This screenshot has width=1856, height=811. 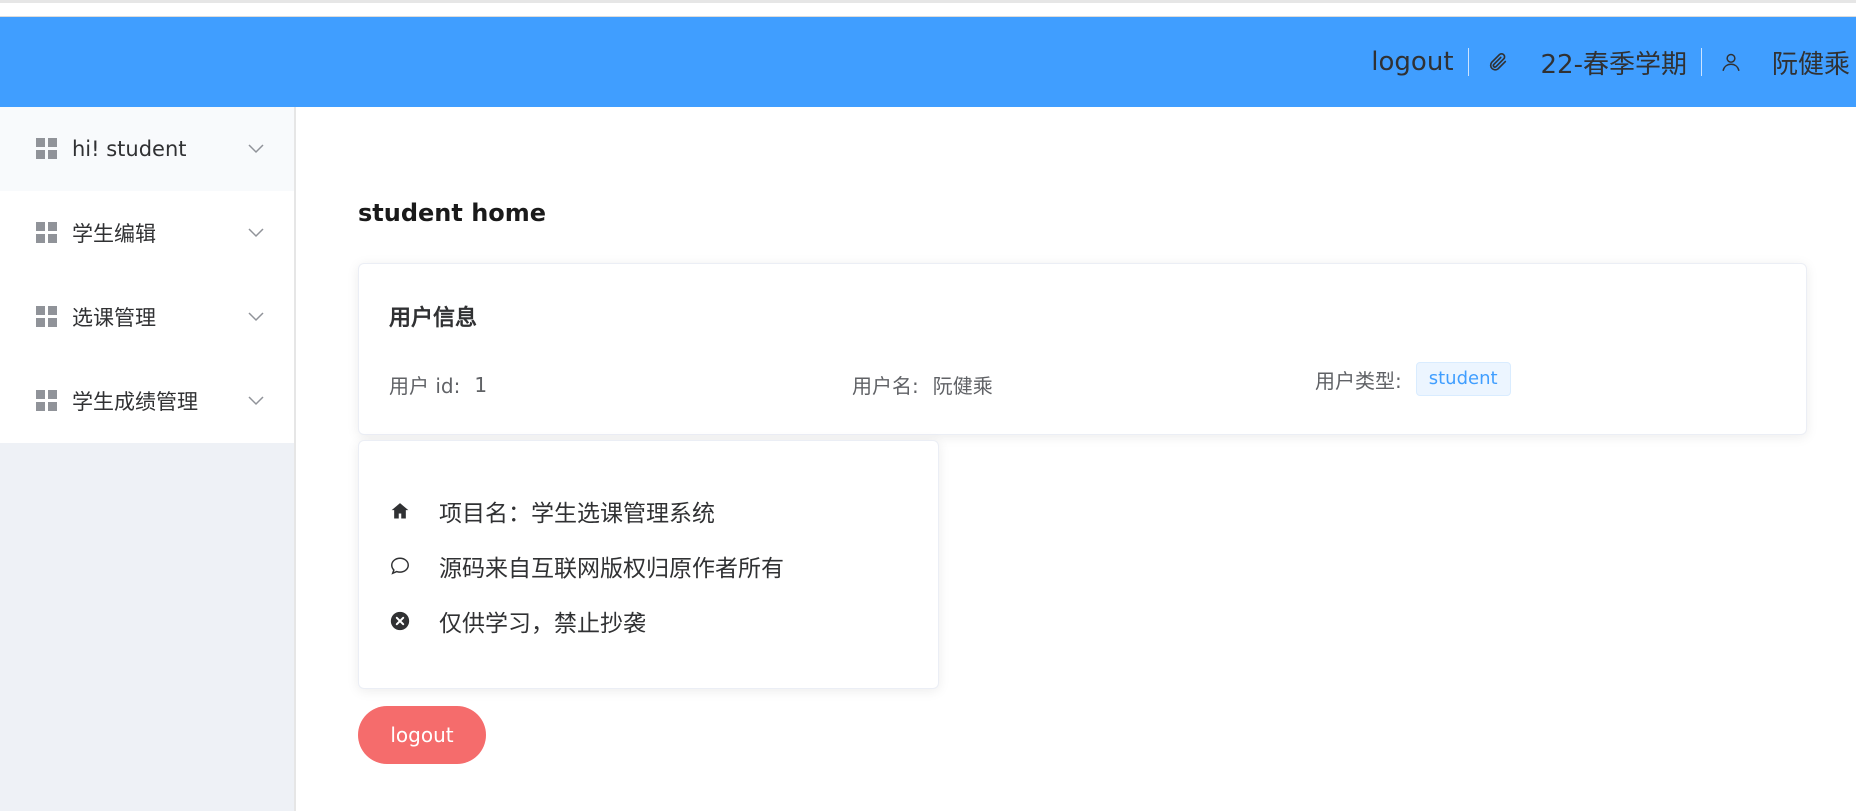 I want to click on sidebar-item-hi-student: hi! student, so click(x=147, y=149).